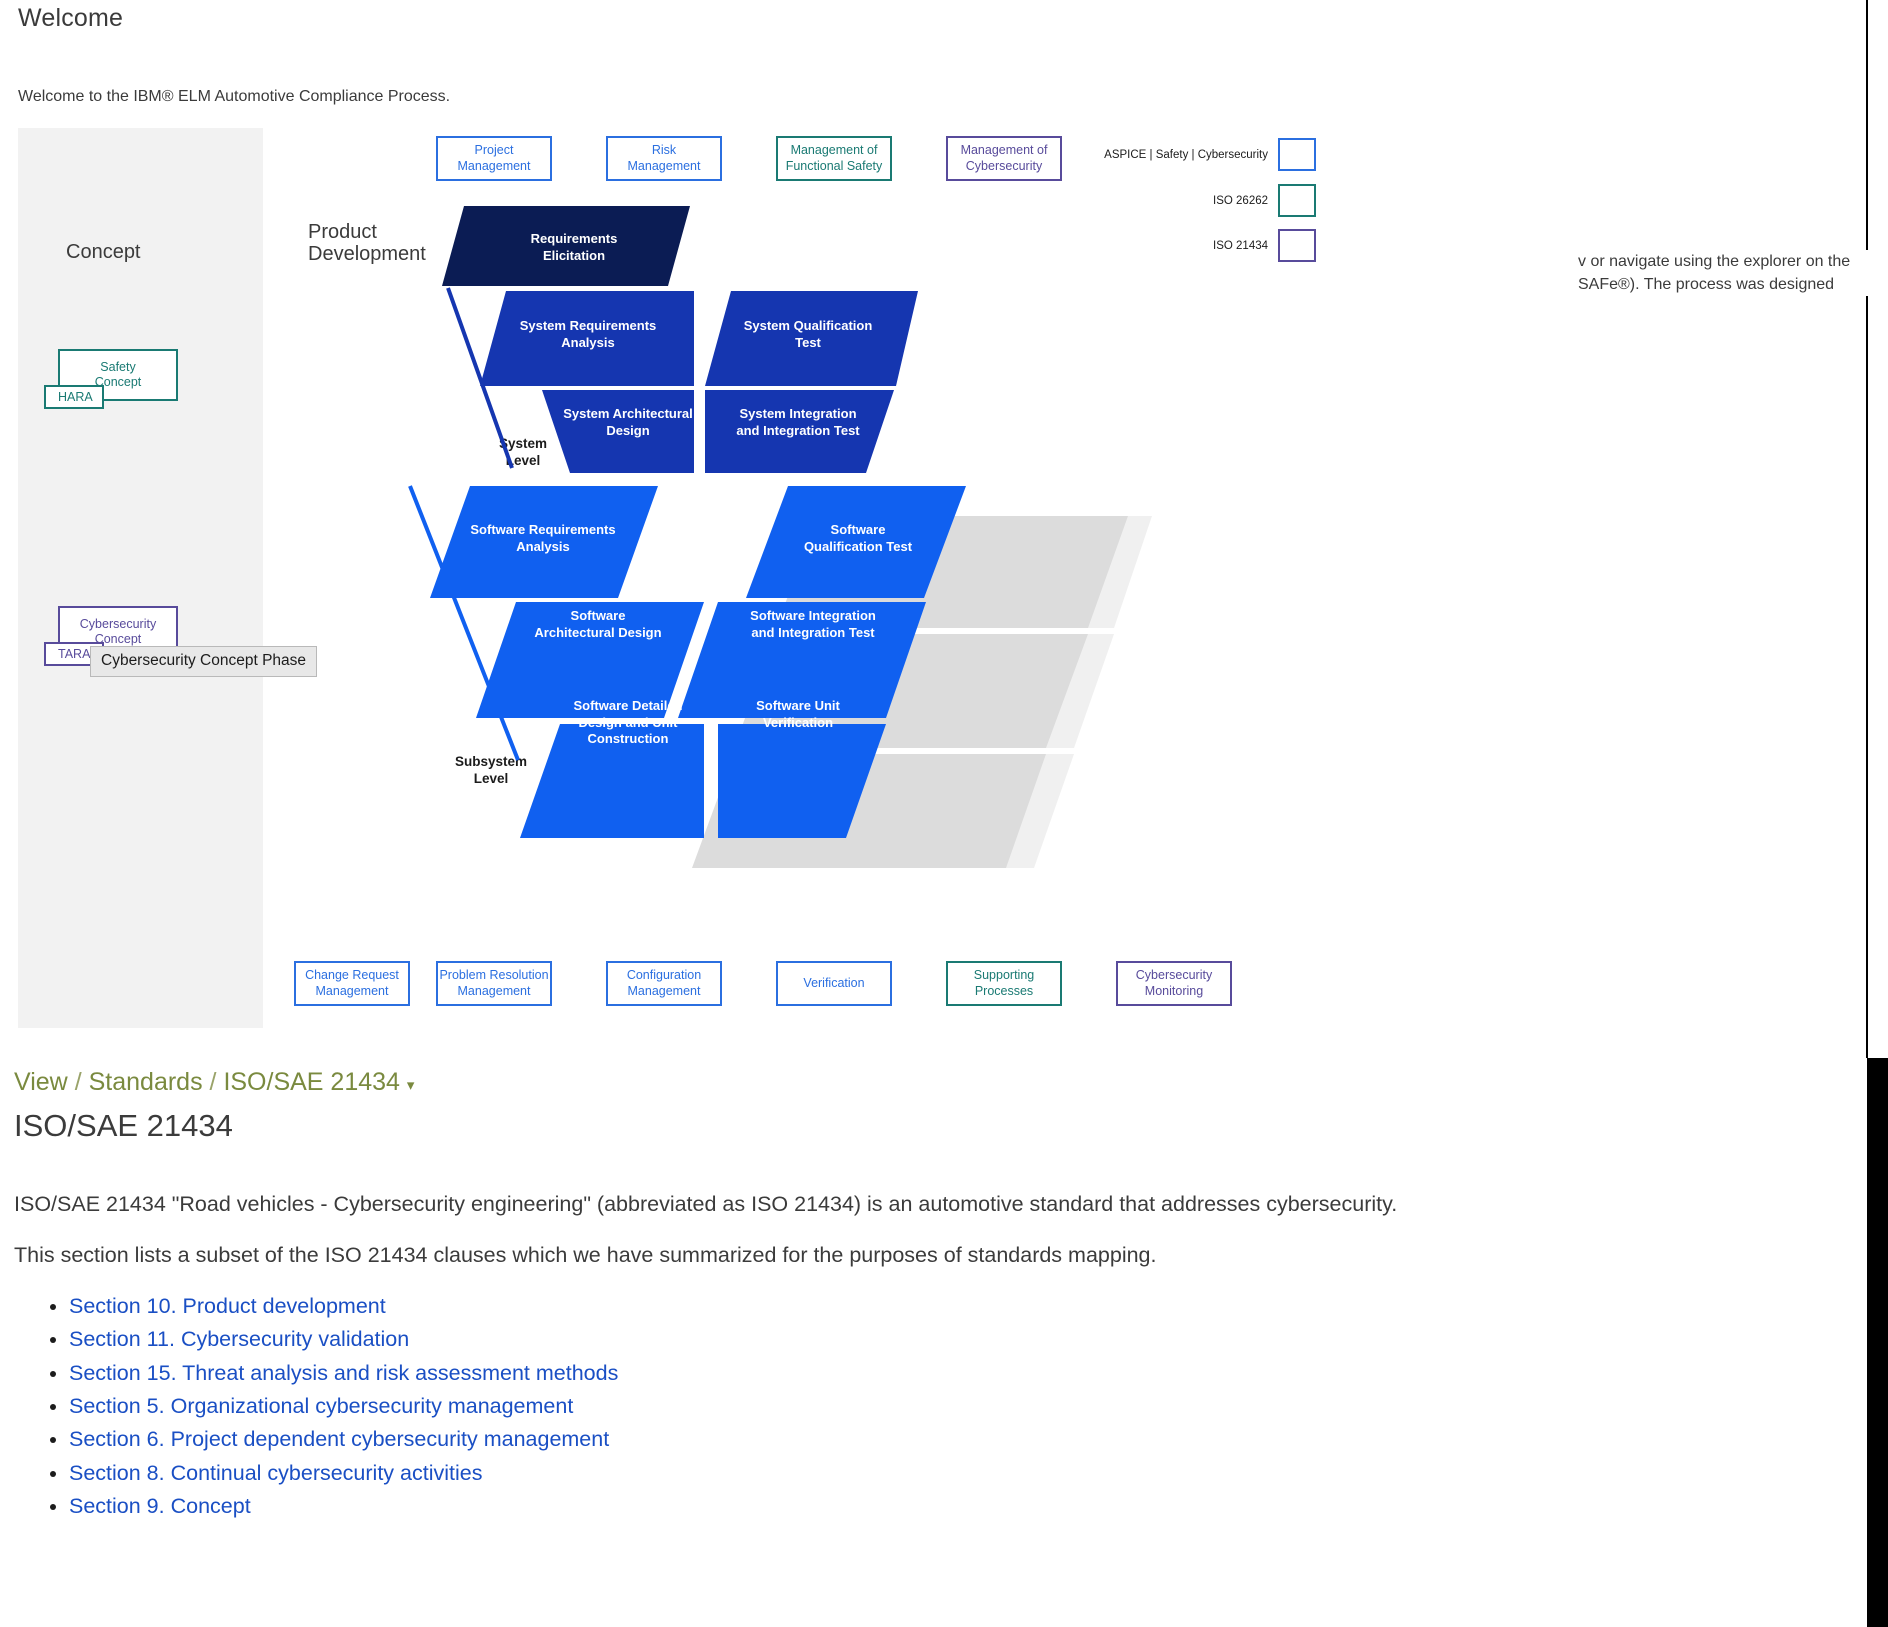 This screenshot has height=1627, width=1888. What do you see at coordinates (123, 1125) in the screenshot?
I see `document-title: ISO/SAE 21434` at bounding box center [123, 1125].